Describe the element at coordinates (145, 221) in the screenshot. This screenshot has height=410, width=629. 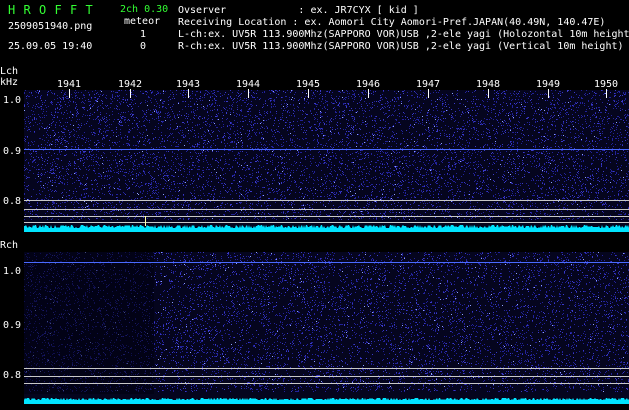
I see `meteor-echo` at that location.